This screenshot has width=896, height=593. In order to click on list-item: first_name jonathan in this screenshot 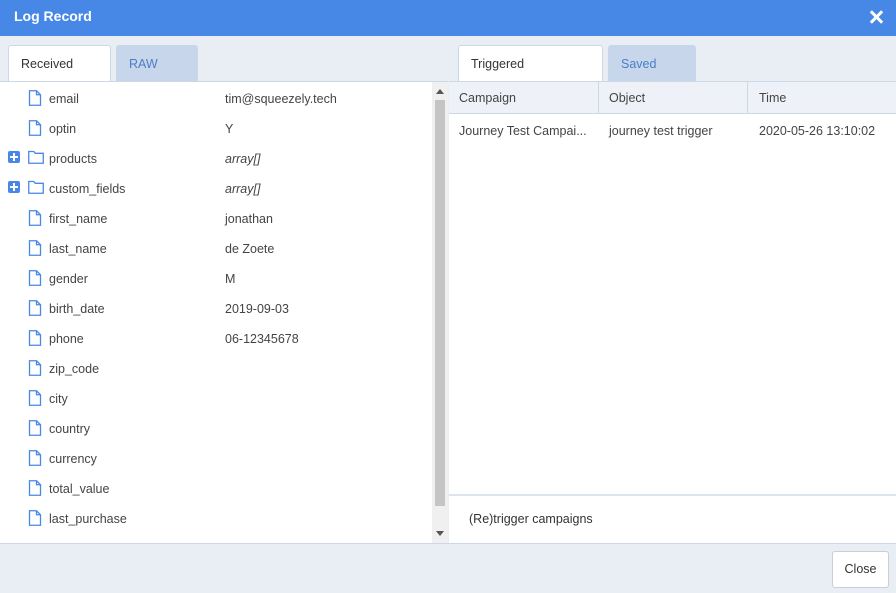, I will do `click(216, 218)`.